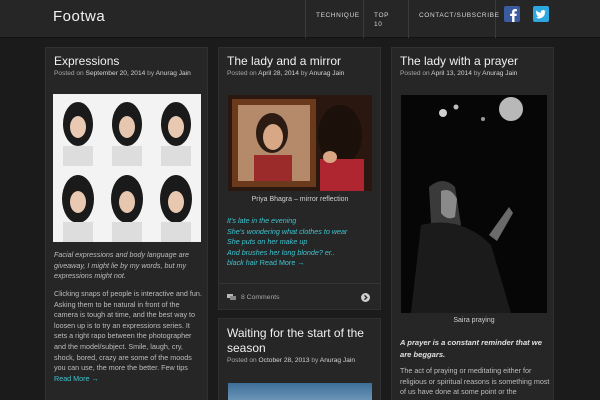 Image resolution: width=600 pixels, height=400 pixels. I want to click on arrow-right-icon, so click(365, 297).